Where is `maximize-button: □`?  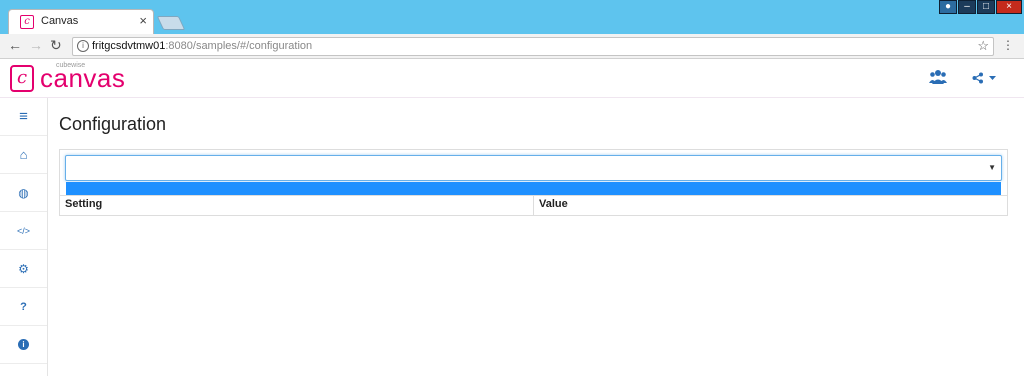 maximize-button: □ is located at coordinates (986, 7).